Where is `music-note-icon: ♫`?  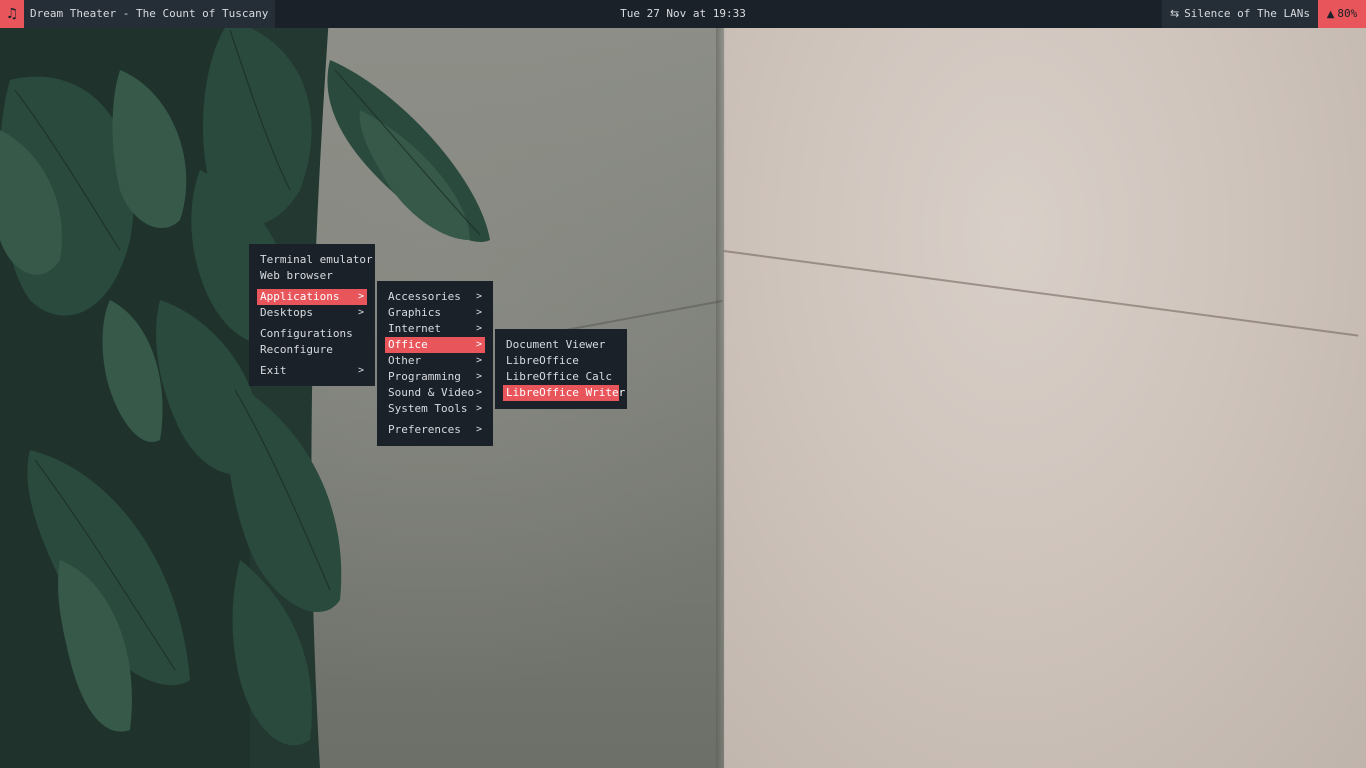 music-note-icon: ♫ is located at coordinates (12, 14).